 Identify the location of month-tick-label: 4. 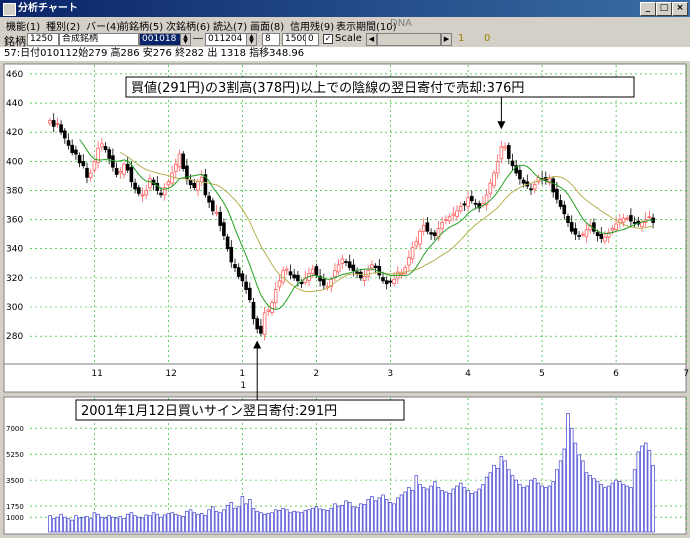
(468, 374).